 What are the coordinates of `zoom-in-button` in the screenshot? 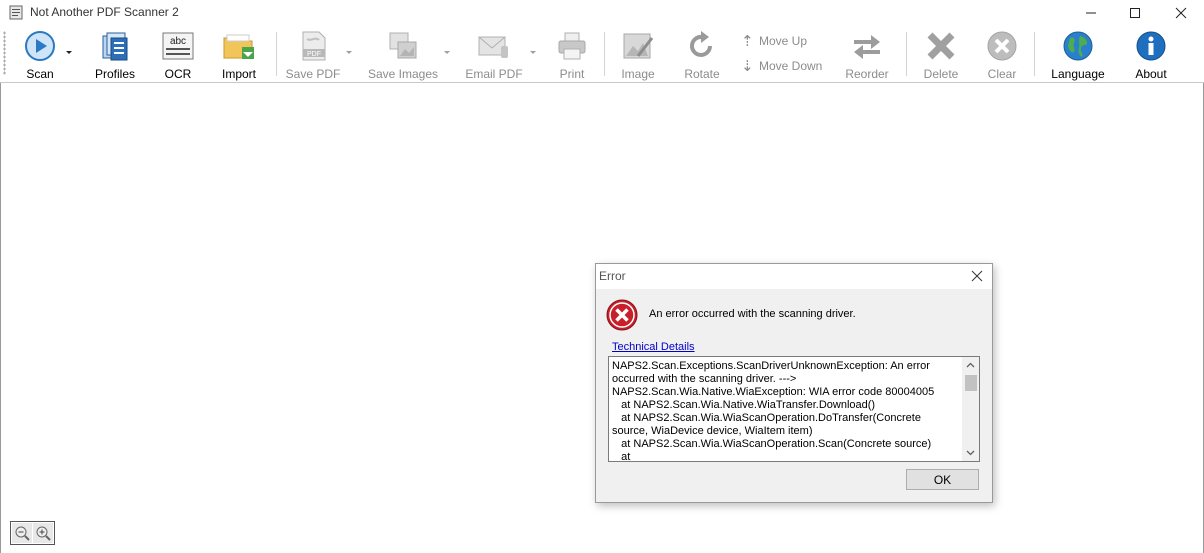 It's located at (43, 533).